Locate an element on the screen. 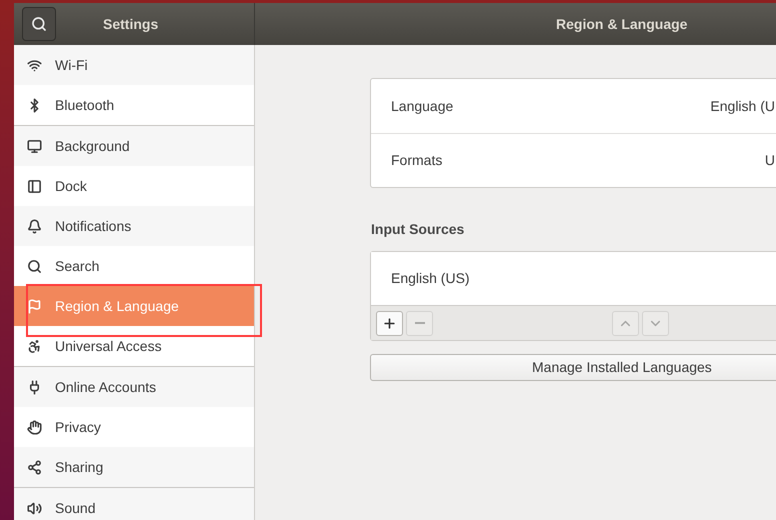 The image size is (776, 520). share-icon is located at coordinates (34, 467).